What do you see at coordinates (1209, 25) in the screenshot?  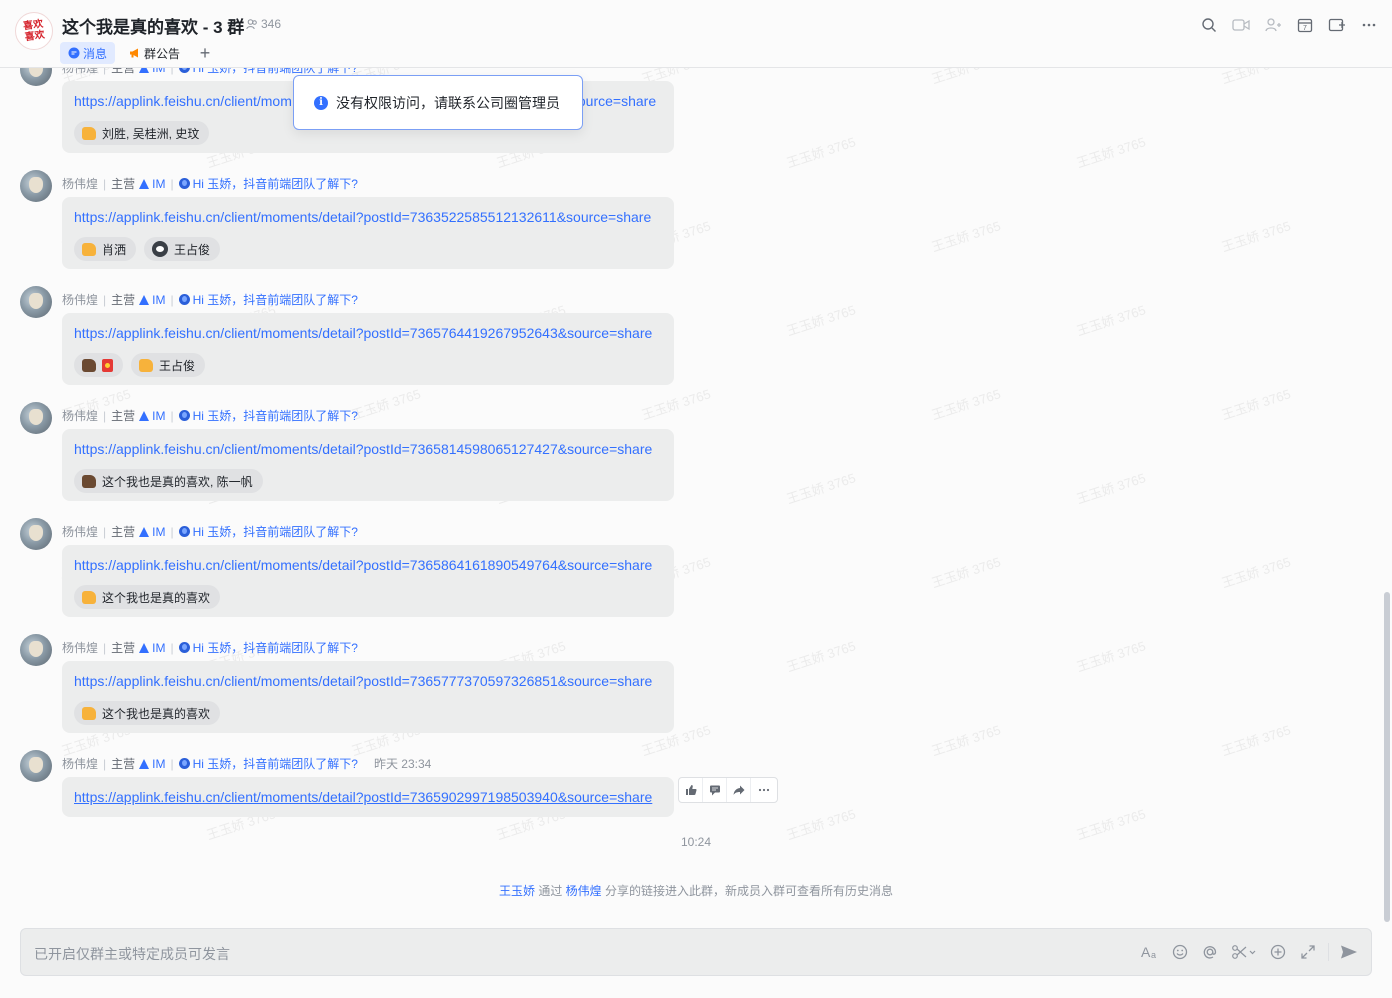 I see `search-icon` at bounding box center [1209, 25].